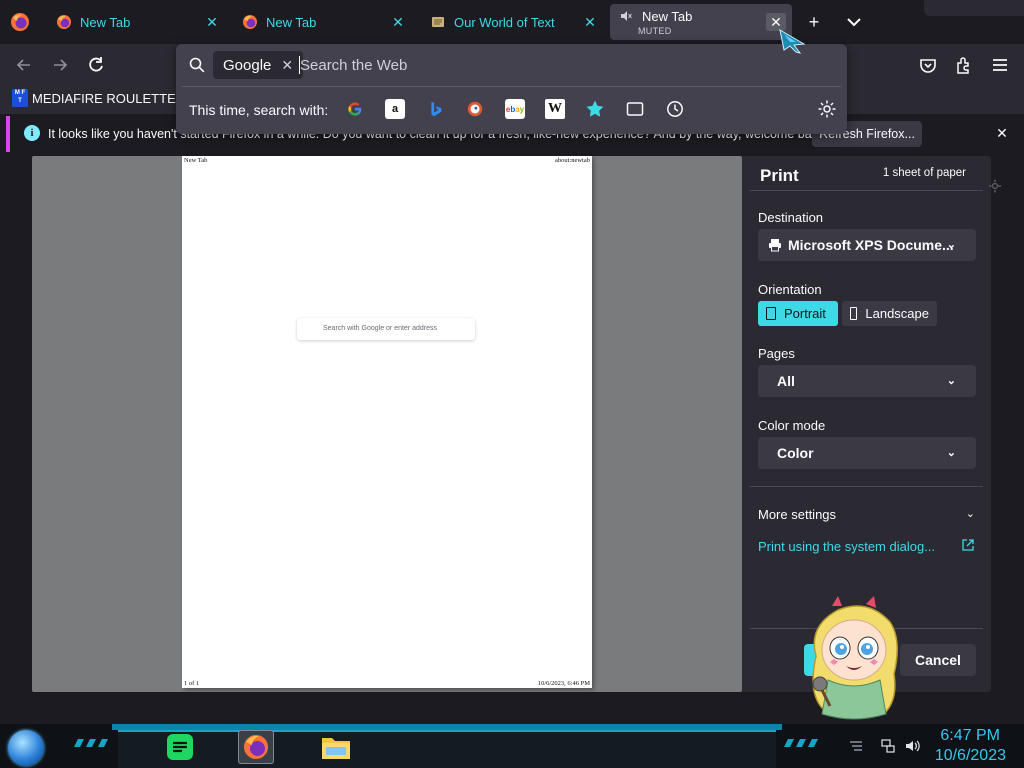 The height and width of the screenshot is (768, 1024). I want to click on tab-title: Our World of Text, so click(504, 22).